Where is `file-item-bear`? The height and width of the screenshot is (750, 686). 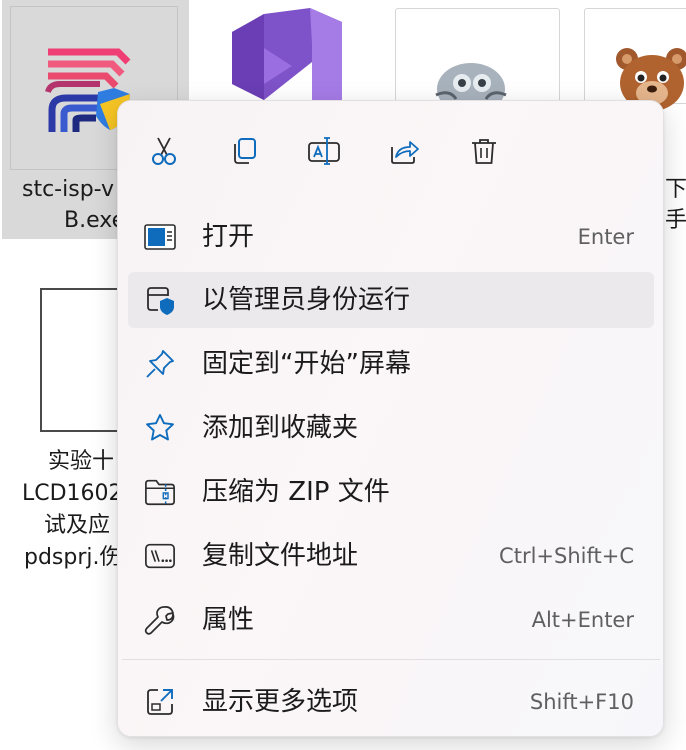 file-item-bear is located at coordinates (635, 59).